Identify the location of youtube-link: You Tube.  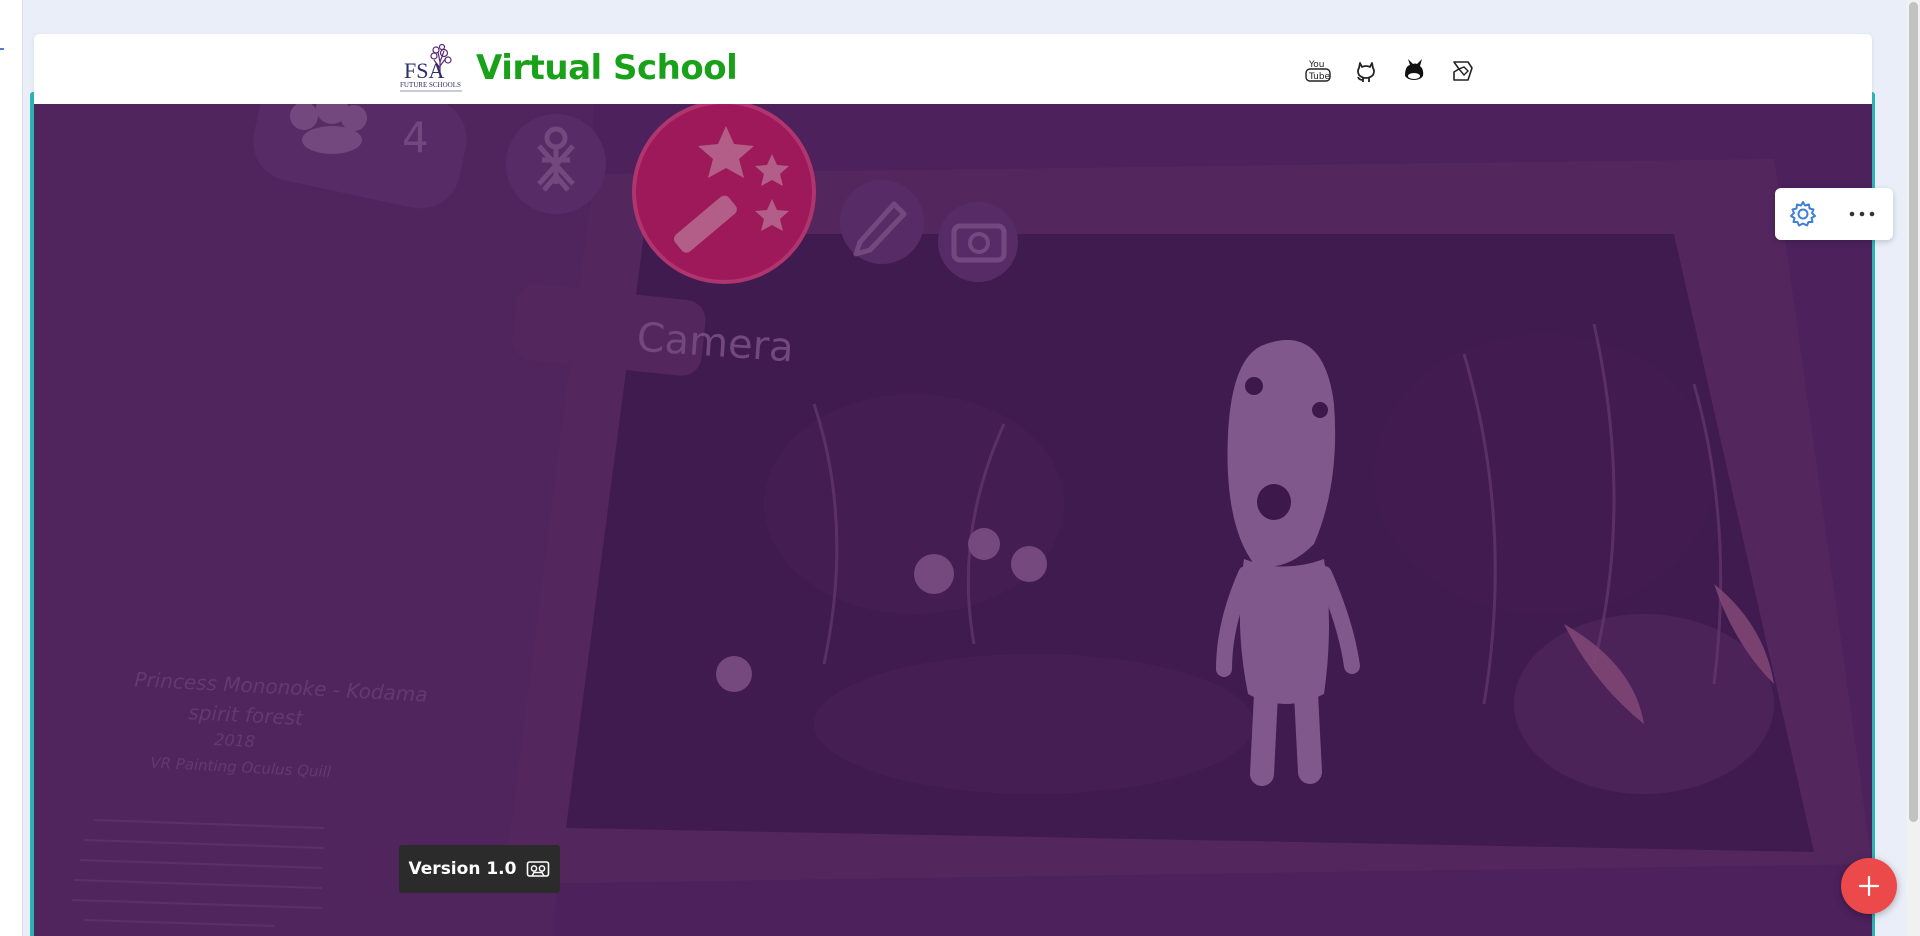
(1318, 70).